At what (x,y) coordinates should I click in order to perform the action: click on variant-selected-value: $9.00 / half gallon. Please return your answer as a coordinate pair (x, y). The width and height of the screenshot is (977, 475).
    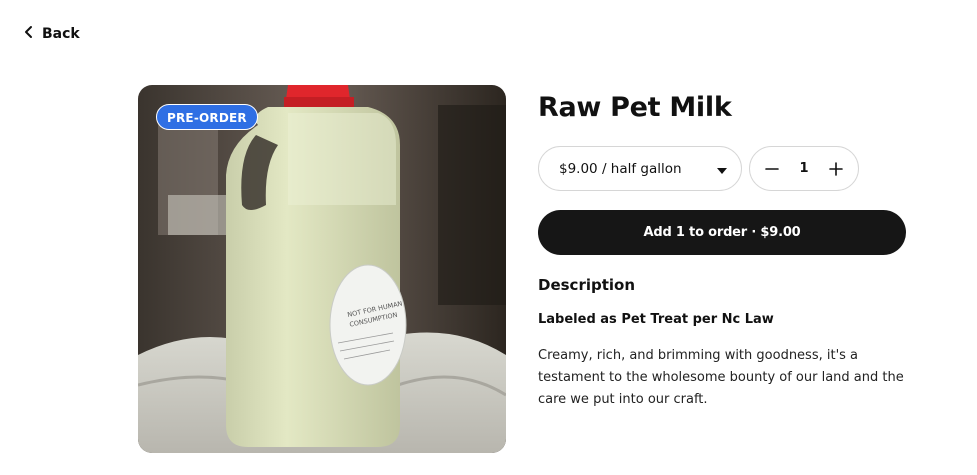
    Looking at the image, I should click on (620, 168).